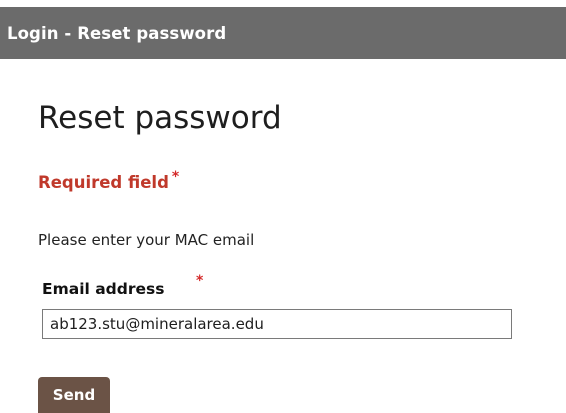  I want to click on page-title: Reset password, so click(160, 118).